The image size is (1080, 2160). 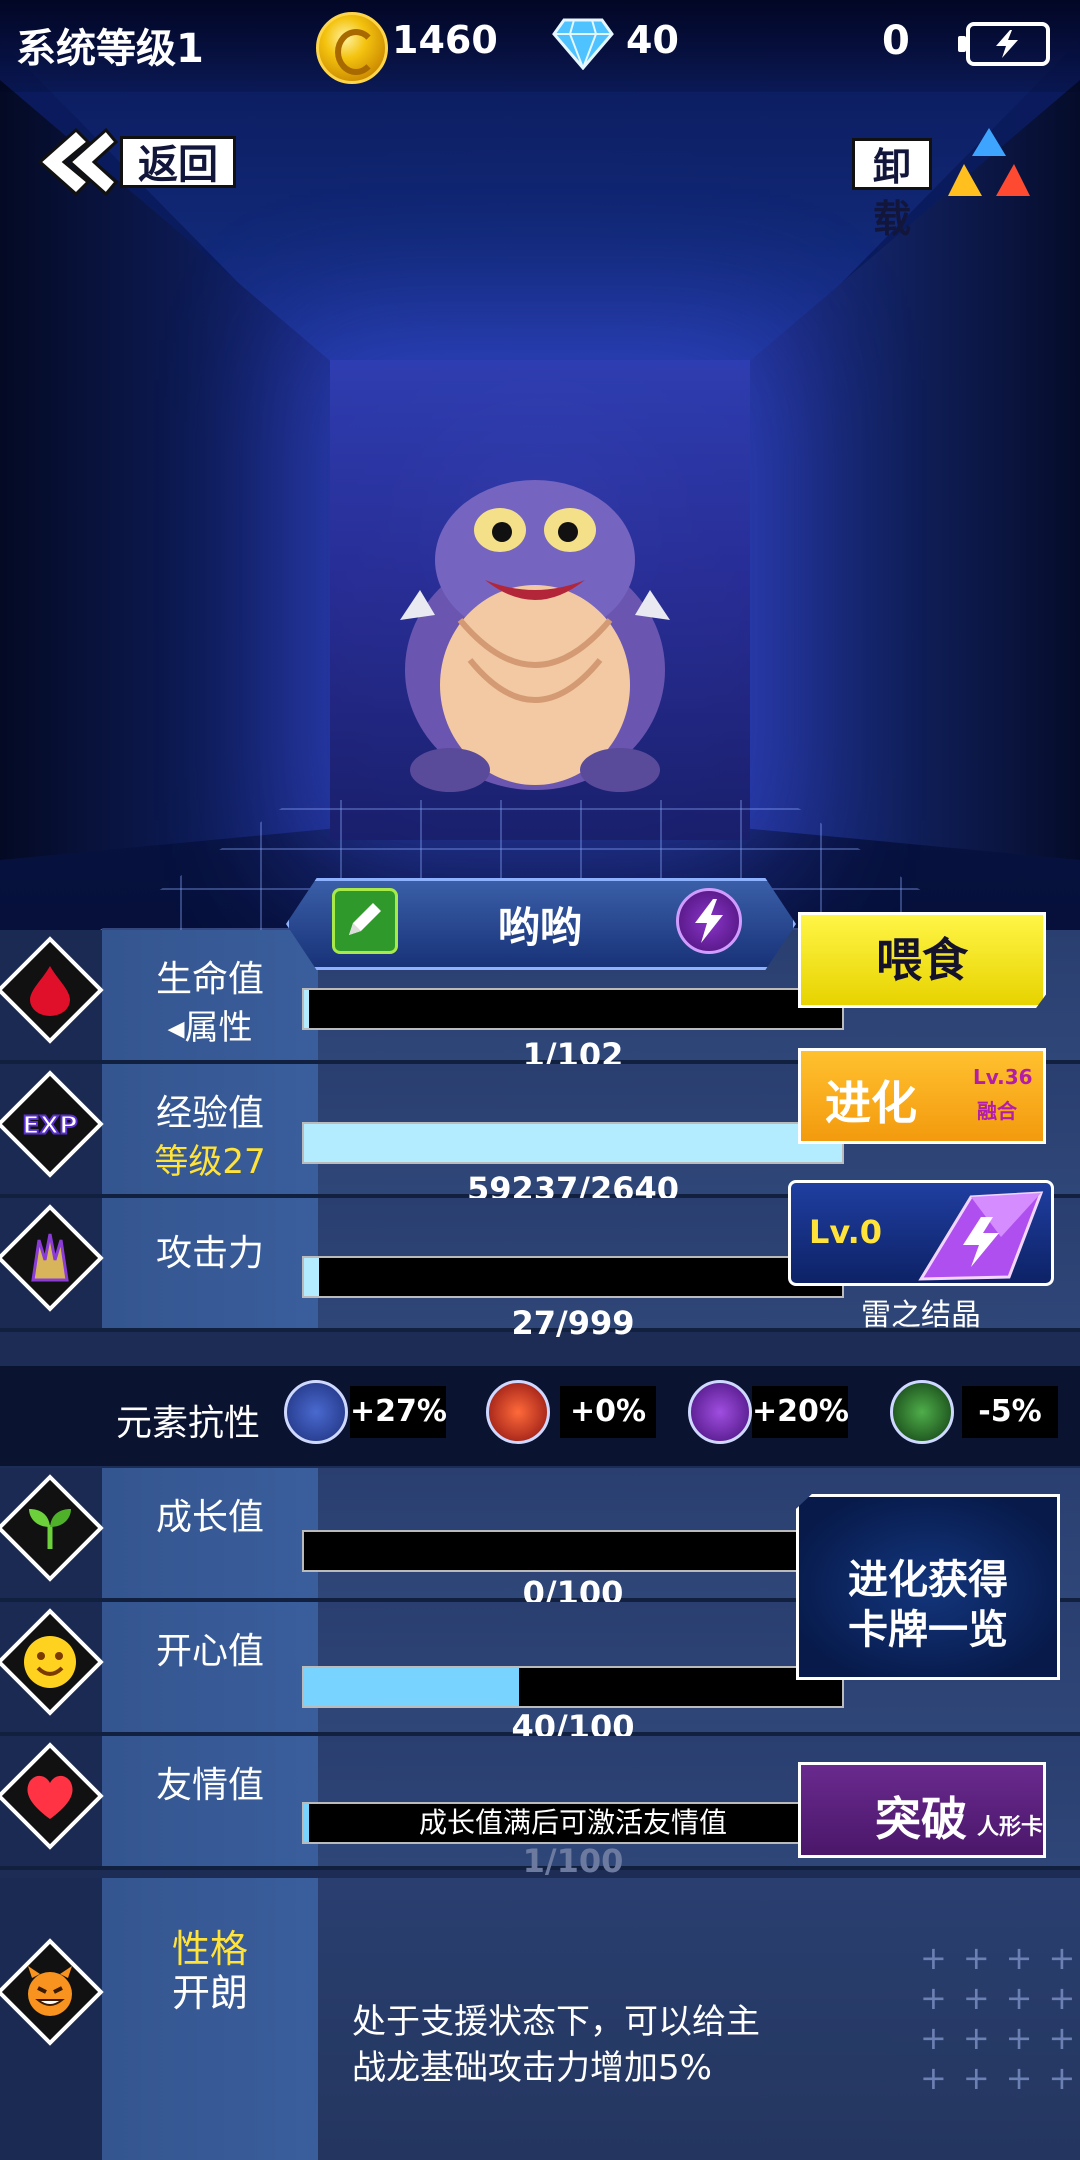 I want to click on evolve-label: 进化, so click(x=871, y=1103).